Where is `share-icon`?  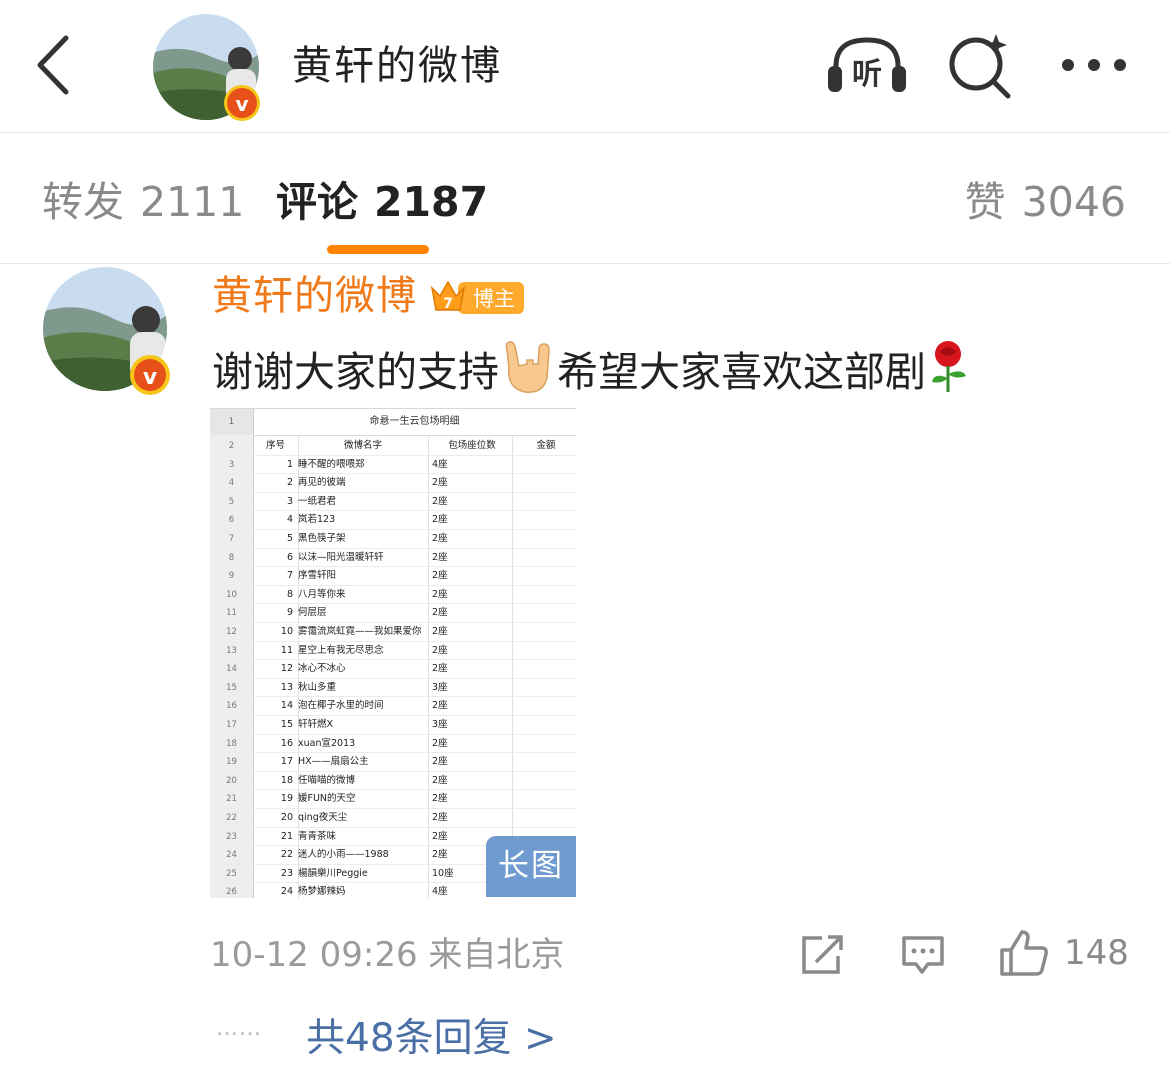 share-icon is located at coordinates (823, 955).